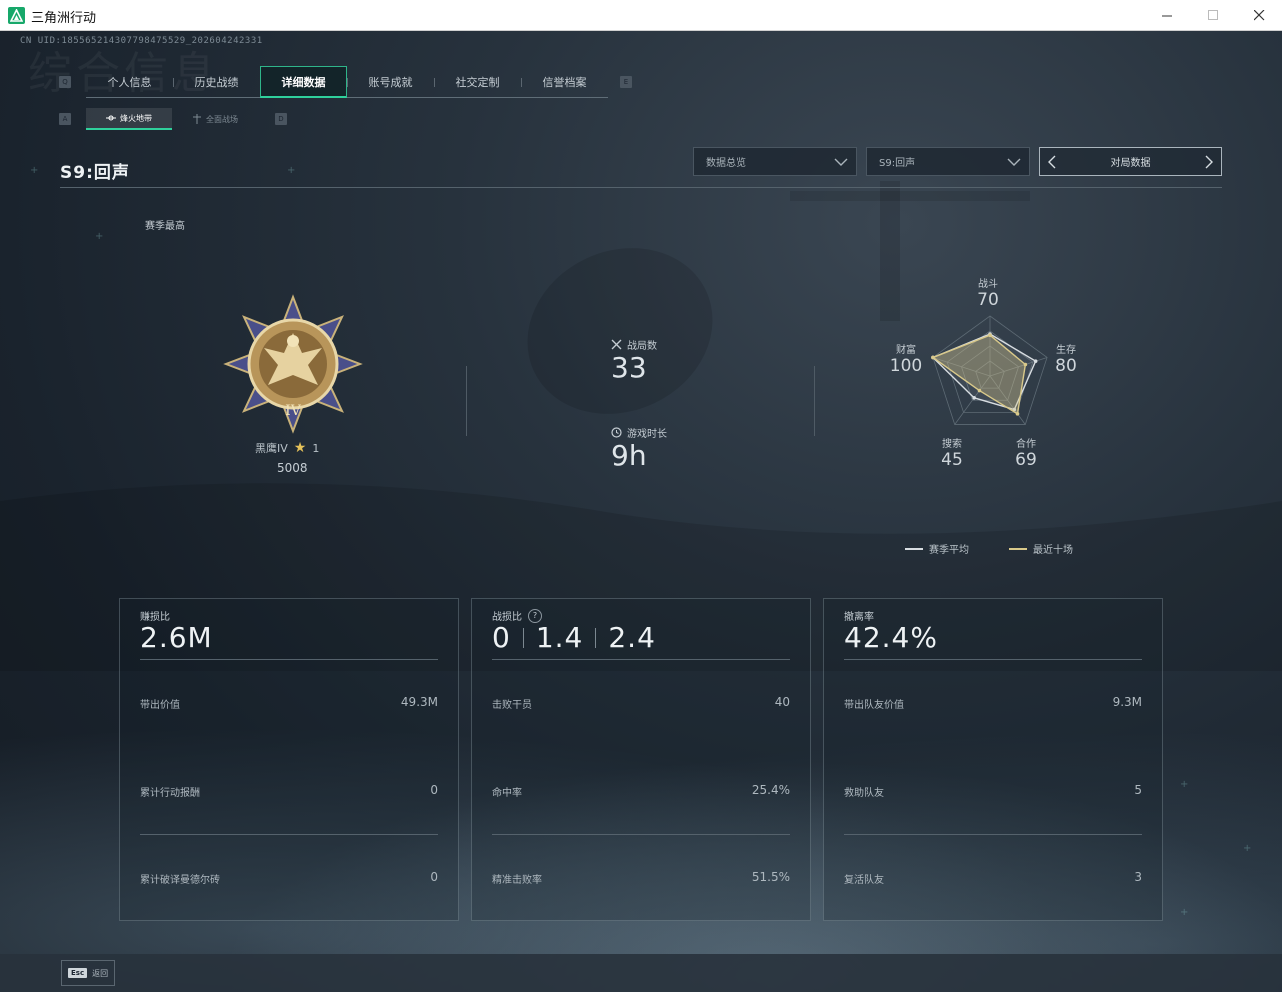 Image resolution: width=1282 pixels, height=992 pixels. What do you see at coordinates (222, 119) in the screenshot?
I see `subtab-label: 全面战场` at bounding box center [222, 119].